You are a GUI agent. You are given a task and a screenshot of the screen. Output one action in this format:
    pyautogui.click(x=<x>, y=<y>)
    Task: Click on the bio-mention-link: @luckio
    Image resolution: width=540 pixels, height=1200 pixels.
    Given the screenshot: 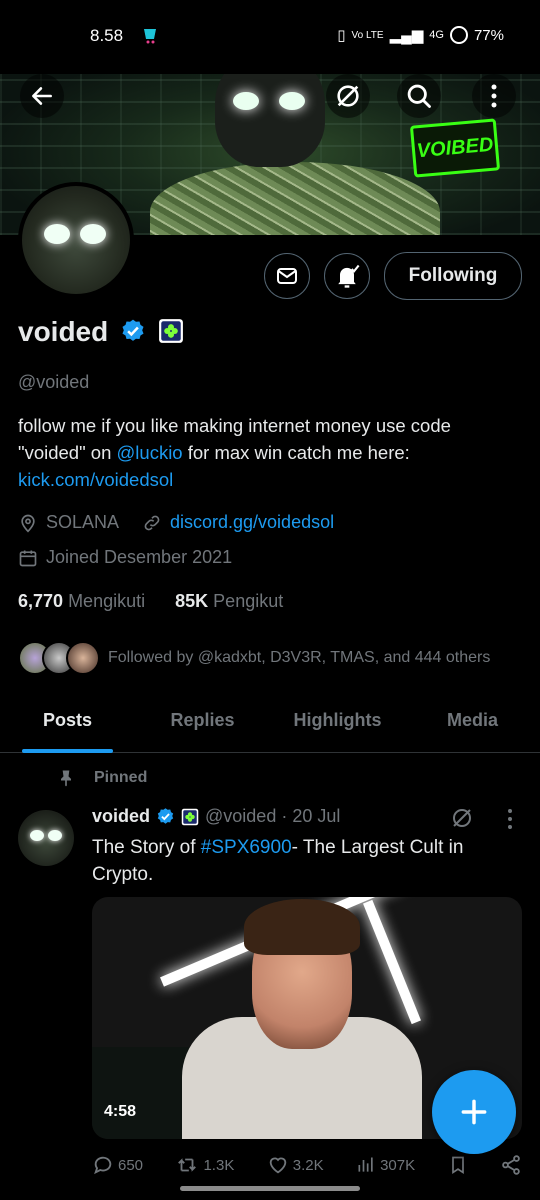 What is the action you would take?
    pyautogui.click(x=150, y=452)
    